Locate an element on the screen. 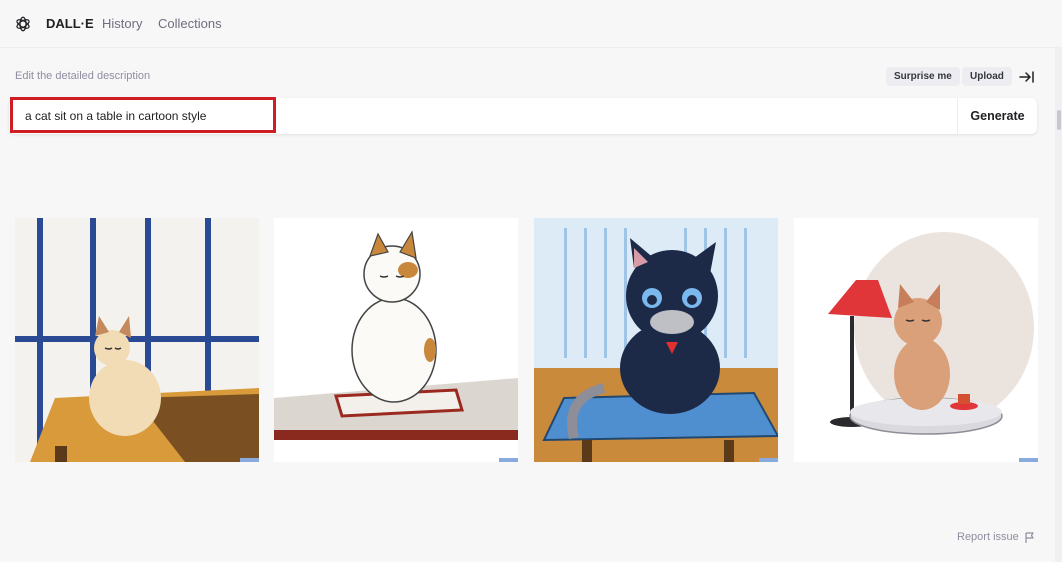 The height and width of the screenshot is (562, 1062). cat-beside-red-lamp-image is located at coordinates (916, 340).